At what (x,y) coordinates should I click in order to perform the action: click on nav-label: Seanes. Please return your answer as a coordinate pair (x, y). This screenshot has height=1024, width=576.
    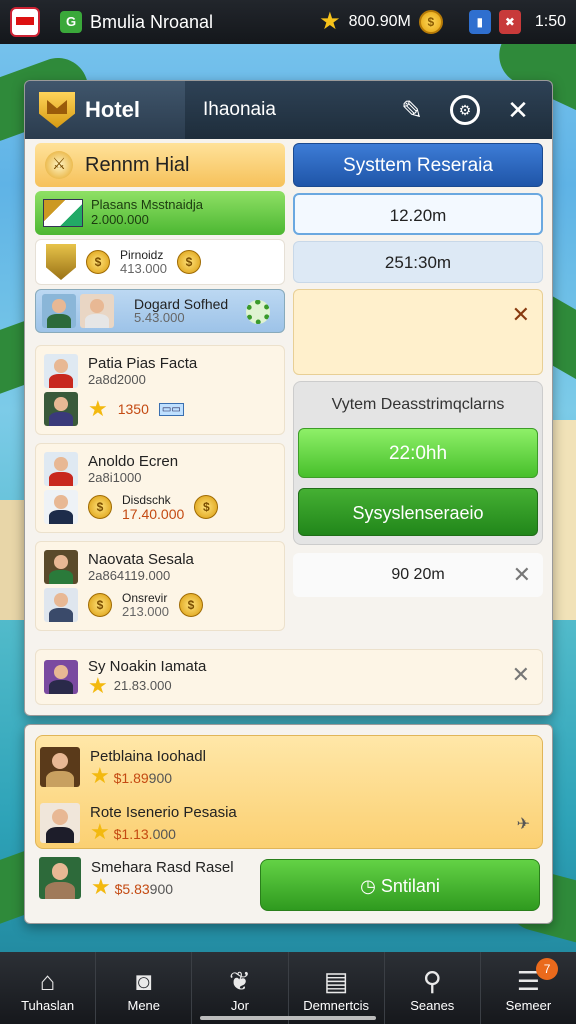
    Looking at the image, I should click on (432, 1005).